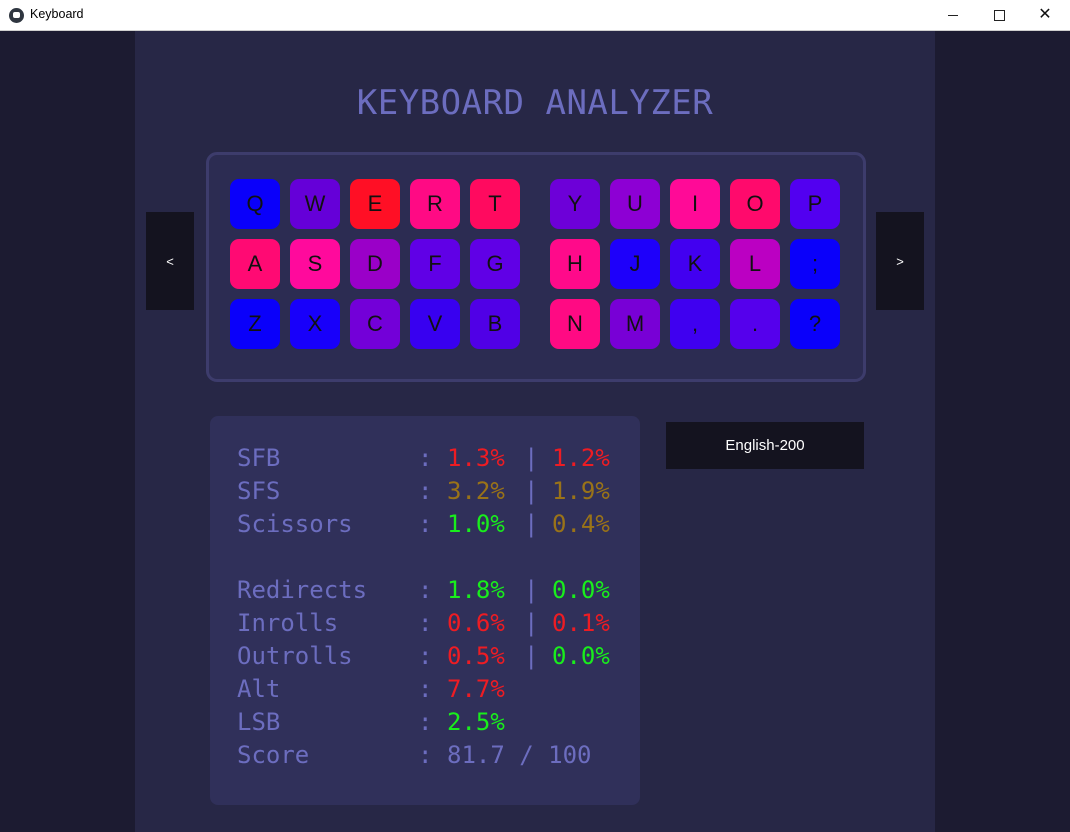 The image size is (1070, 832). Describe the element at coordinates (535, 103) in the screenshot. I see `page-title: KEYBOARD ANALYZER` at that location.